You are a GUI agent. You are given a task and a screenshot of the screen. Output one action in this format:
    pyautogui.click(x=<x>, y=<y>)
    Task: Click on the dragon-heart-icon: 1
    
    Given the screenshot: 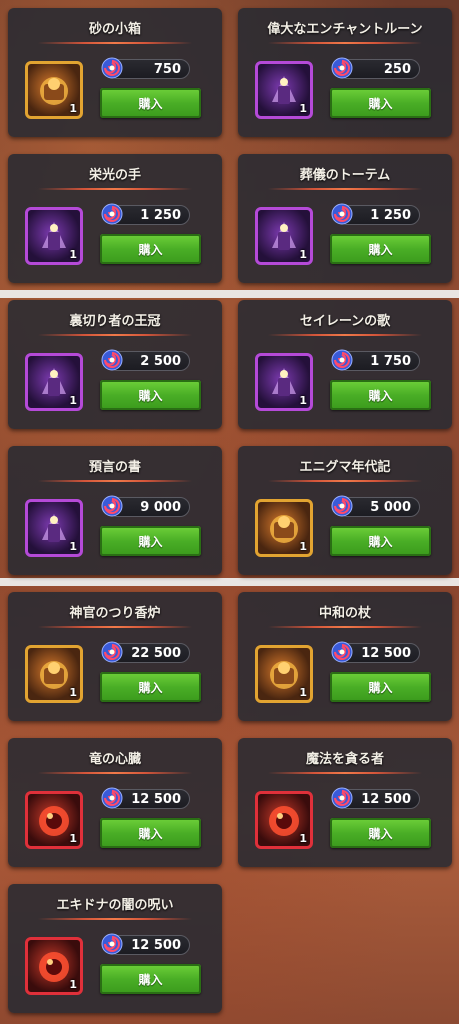 What is the action you would take?
    pyautogui.click(x=54, y=820)
    